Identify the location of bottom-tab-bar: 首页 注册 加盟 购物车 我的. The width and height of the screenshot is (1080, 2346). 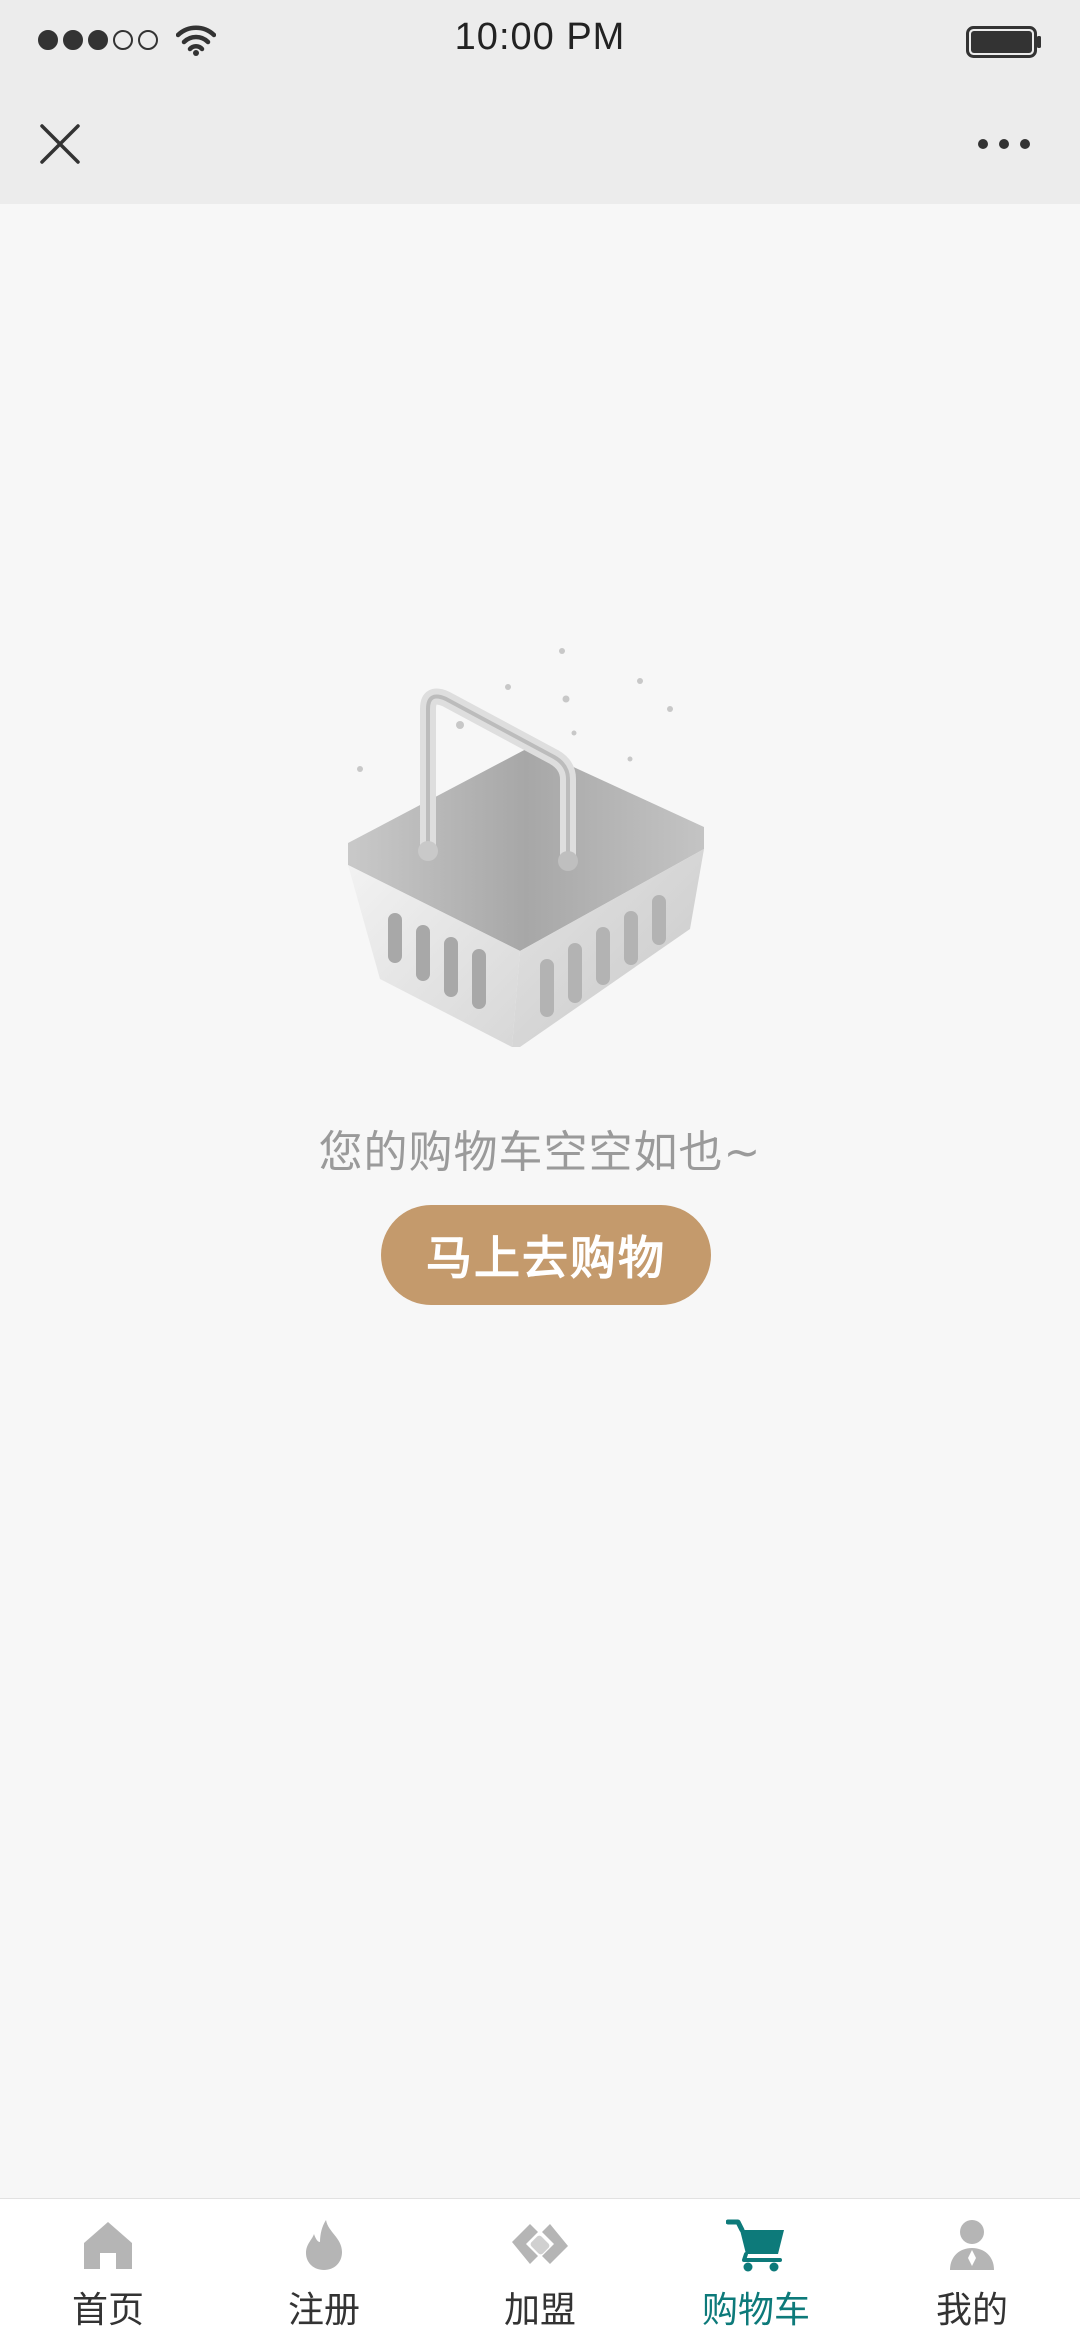
(540, 2272).